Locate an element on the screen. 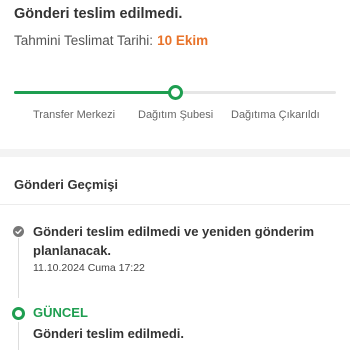  check-circle-icon is located at coordinates (18, 231).